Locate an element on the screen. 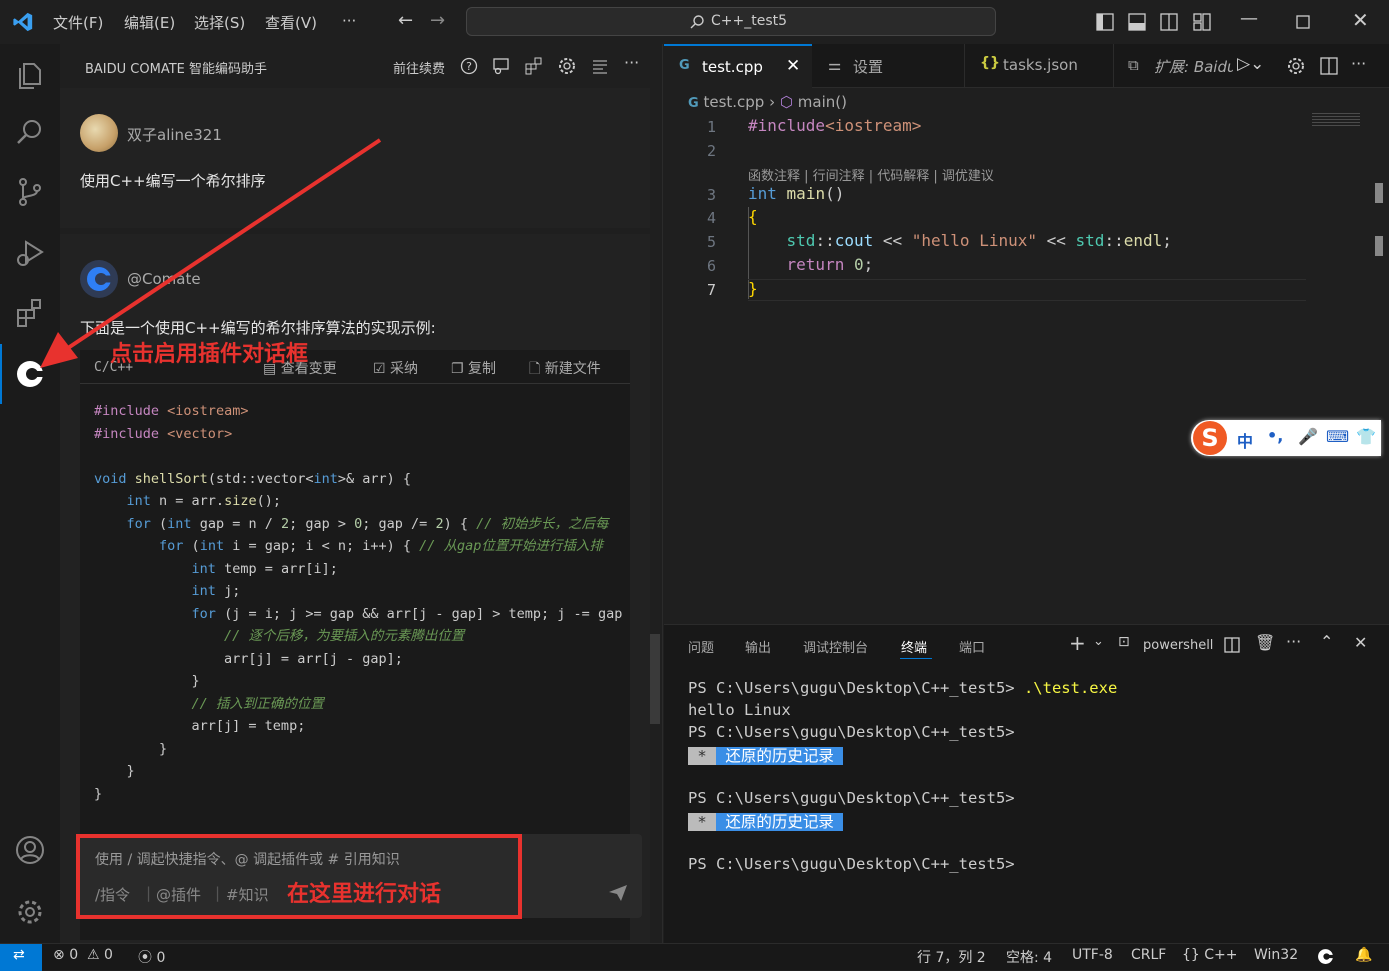 The image size is (1389, 971). code-line: int temp = arr[i]; is located at coordinates (264, 568).